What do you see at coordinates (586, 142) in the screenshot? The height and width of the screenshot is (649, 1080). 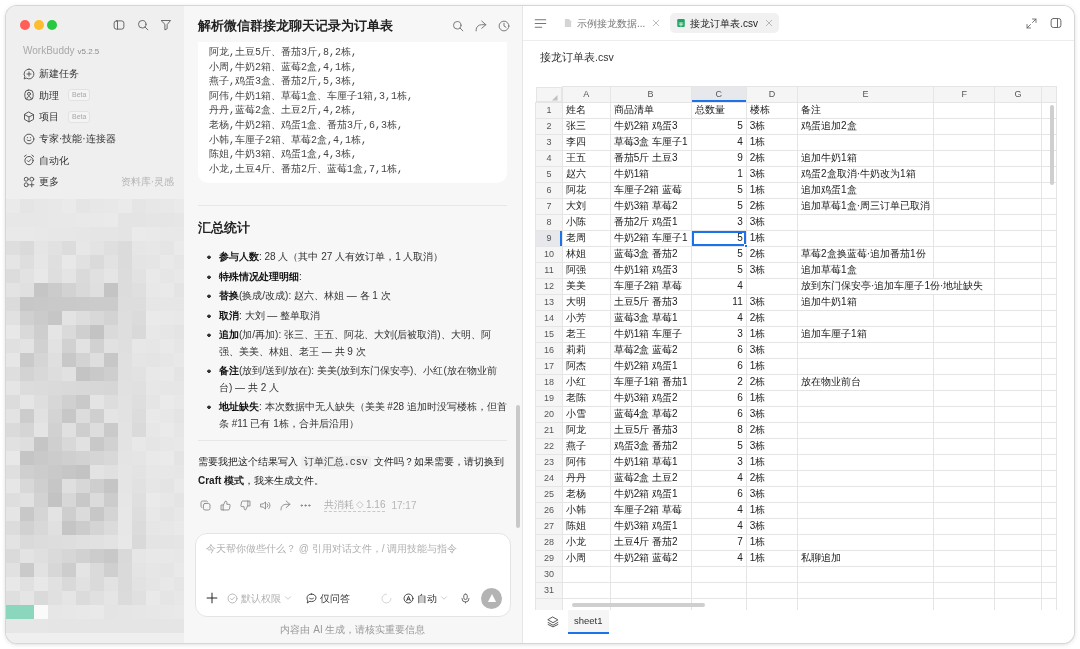 I see `table-cell: 李四` at bounding box center [586, 142].